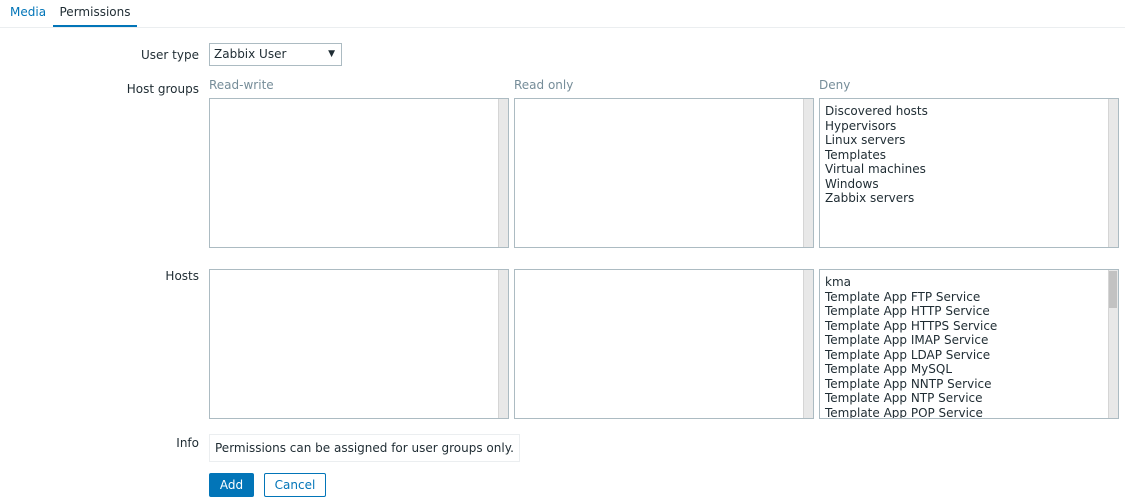 The image size is (1125, 502). Describe the element at coordinates (971, 111) in the screenshot. I see `list-item: Discovered hosts` at that location.